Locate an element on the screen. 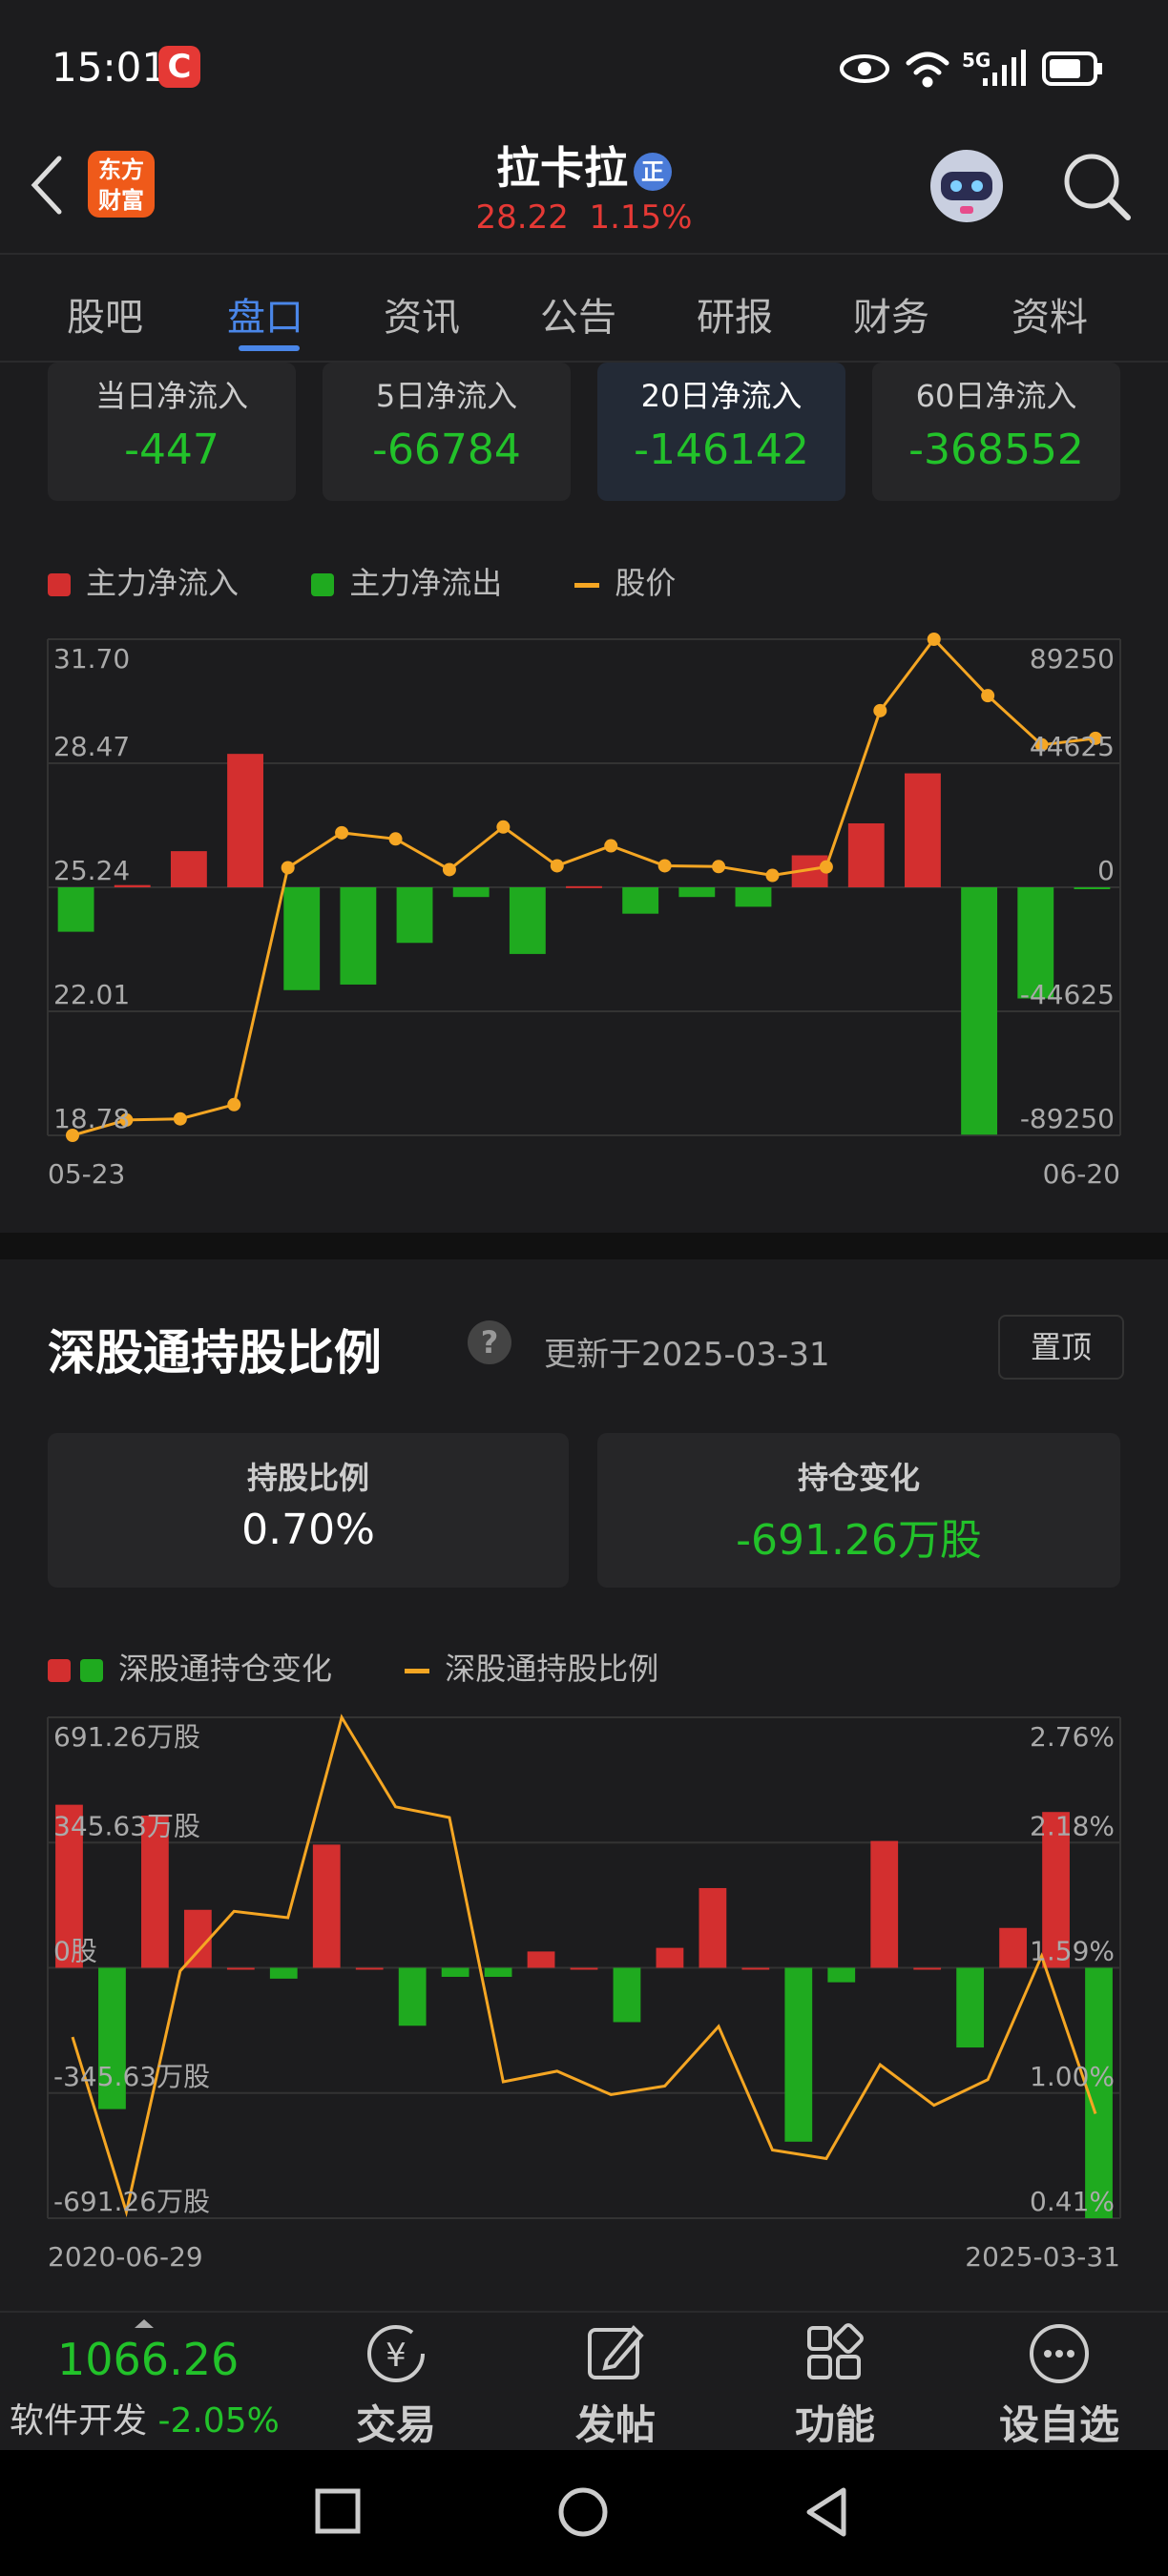 The width and height of the screenshot is (1168, 2576). more-icon is located at coordinates (1059, 2353).